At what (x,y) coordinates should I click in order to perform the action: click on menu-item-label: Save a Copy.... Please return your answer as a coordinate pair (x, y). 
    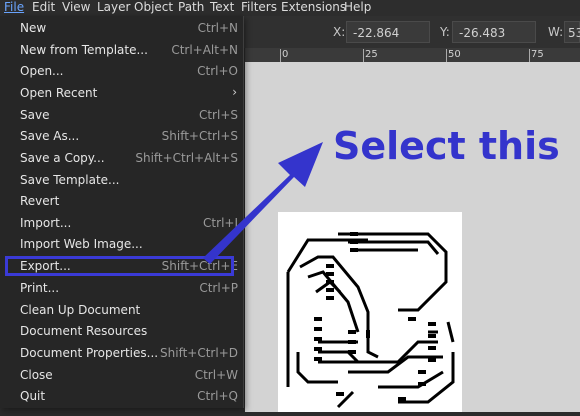
    Looking at the image, I should click on (62, 158).